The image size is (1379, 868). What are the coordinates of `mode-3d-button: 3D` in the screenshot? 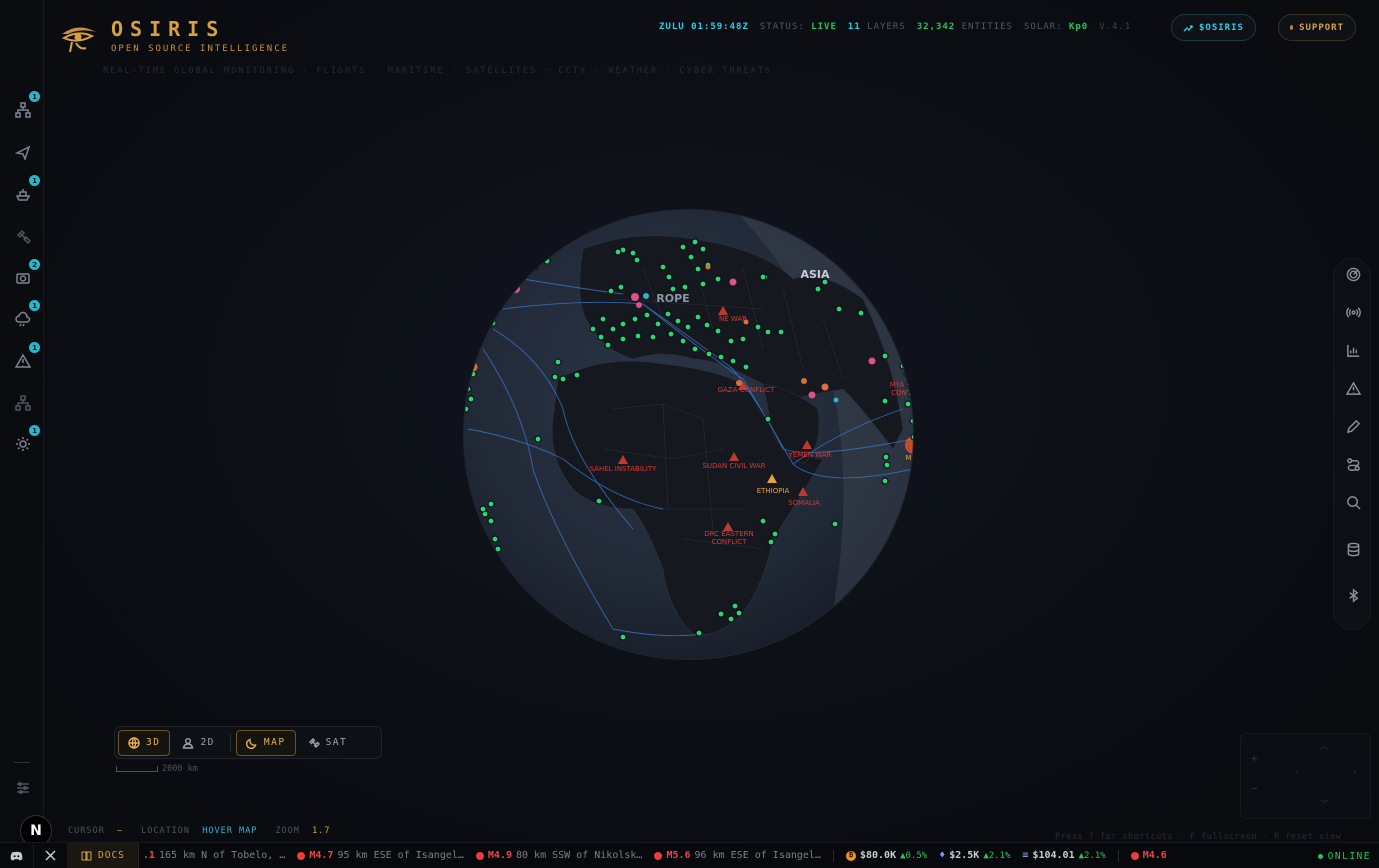 It's located at (144, 742).